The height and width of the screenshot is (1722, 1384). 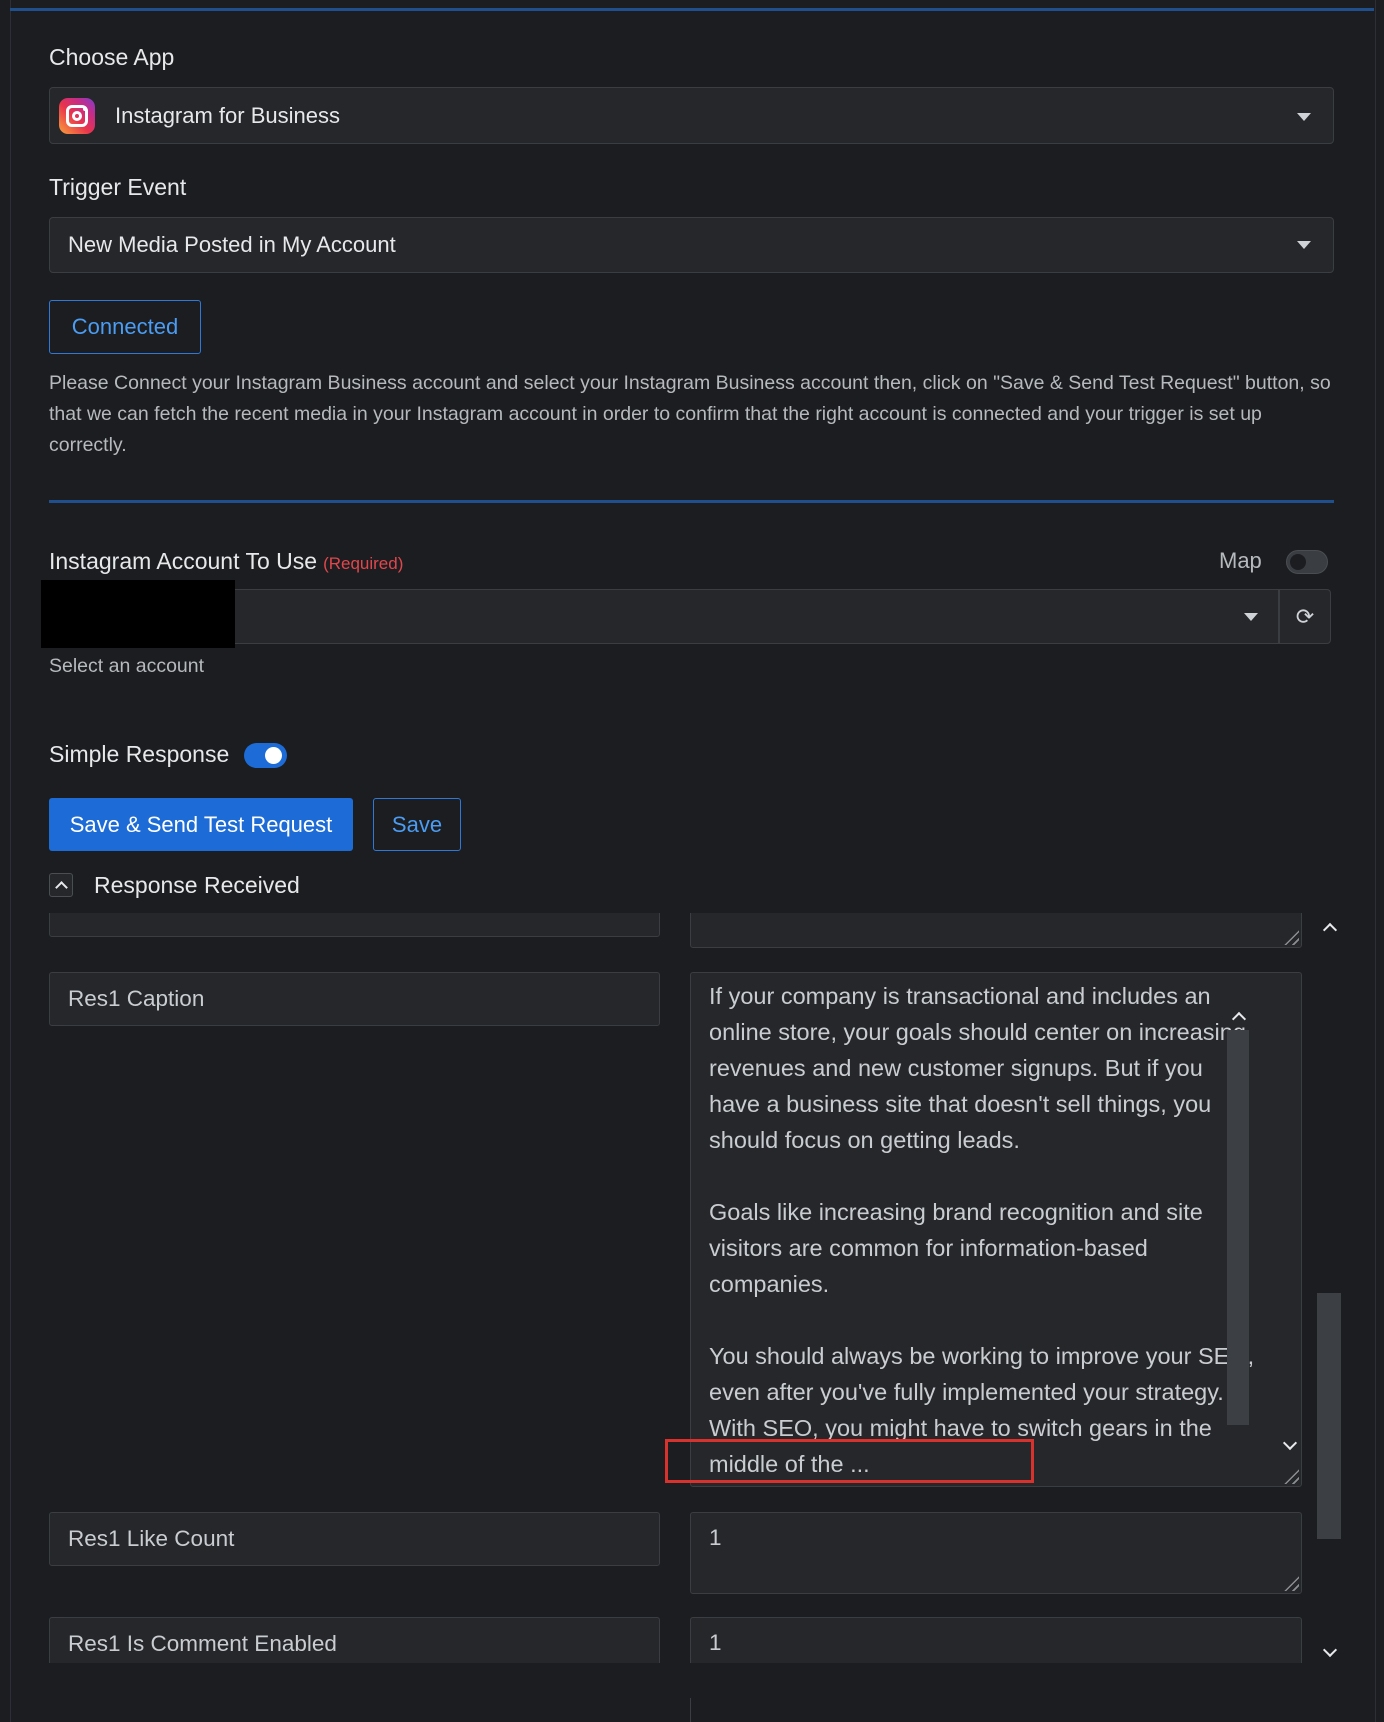 I want to click on trigger-event-value: New Media Posted in My Account, so click(x=232, y=244).